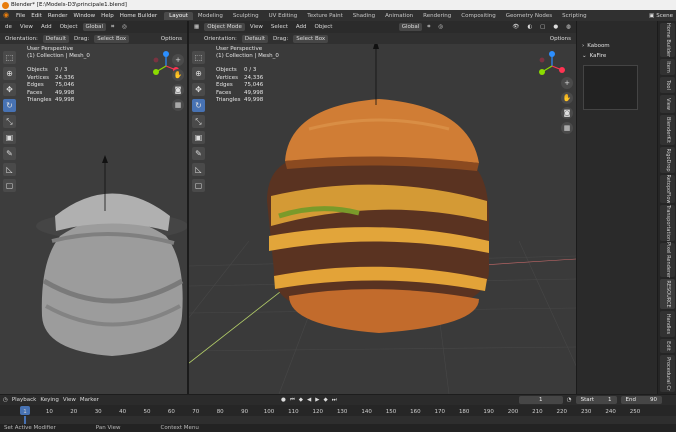 The image size is (676, 432). Describe the element at coordinates (196, 27) in the screenshot. I see `editor-type-icon: ▦` at that location.